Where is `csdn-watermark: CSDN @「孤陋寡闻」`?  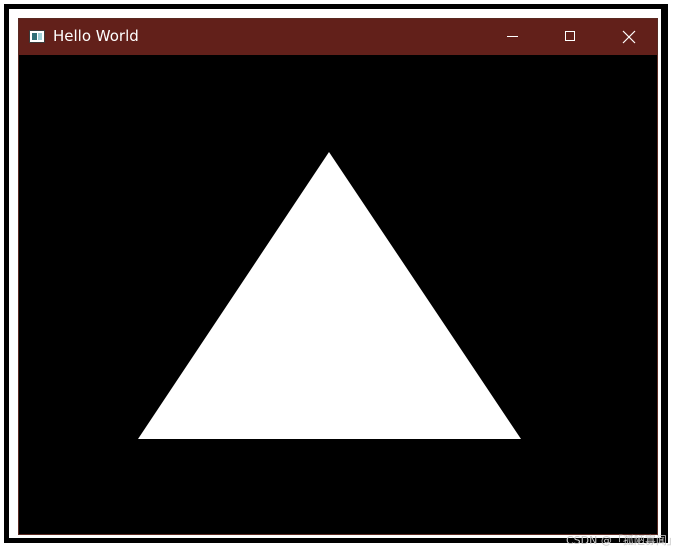 csdn-watermark: CSDN @「孤陋寡闻」 is located at coordinates (622, 540).